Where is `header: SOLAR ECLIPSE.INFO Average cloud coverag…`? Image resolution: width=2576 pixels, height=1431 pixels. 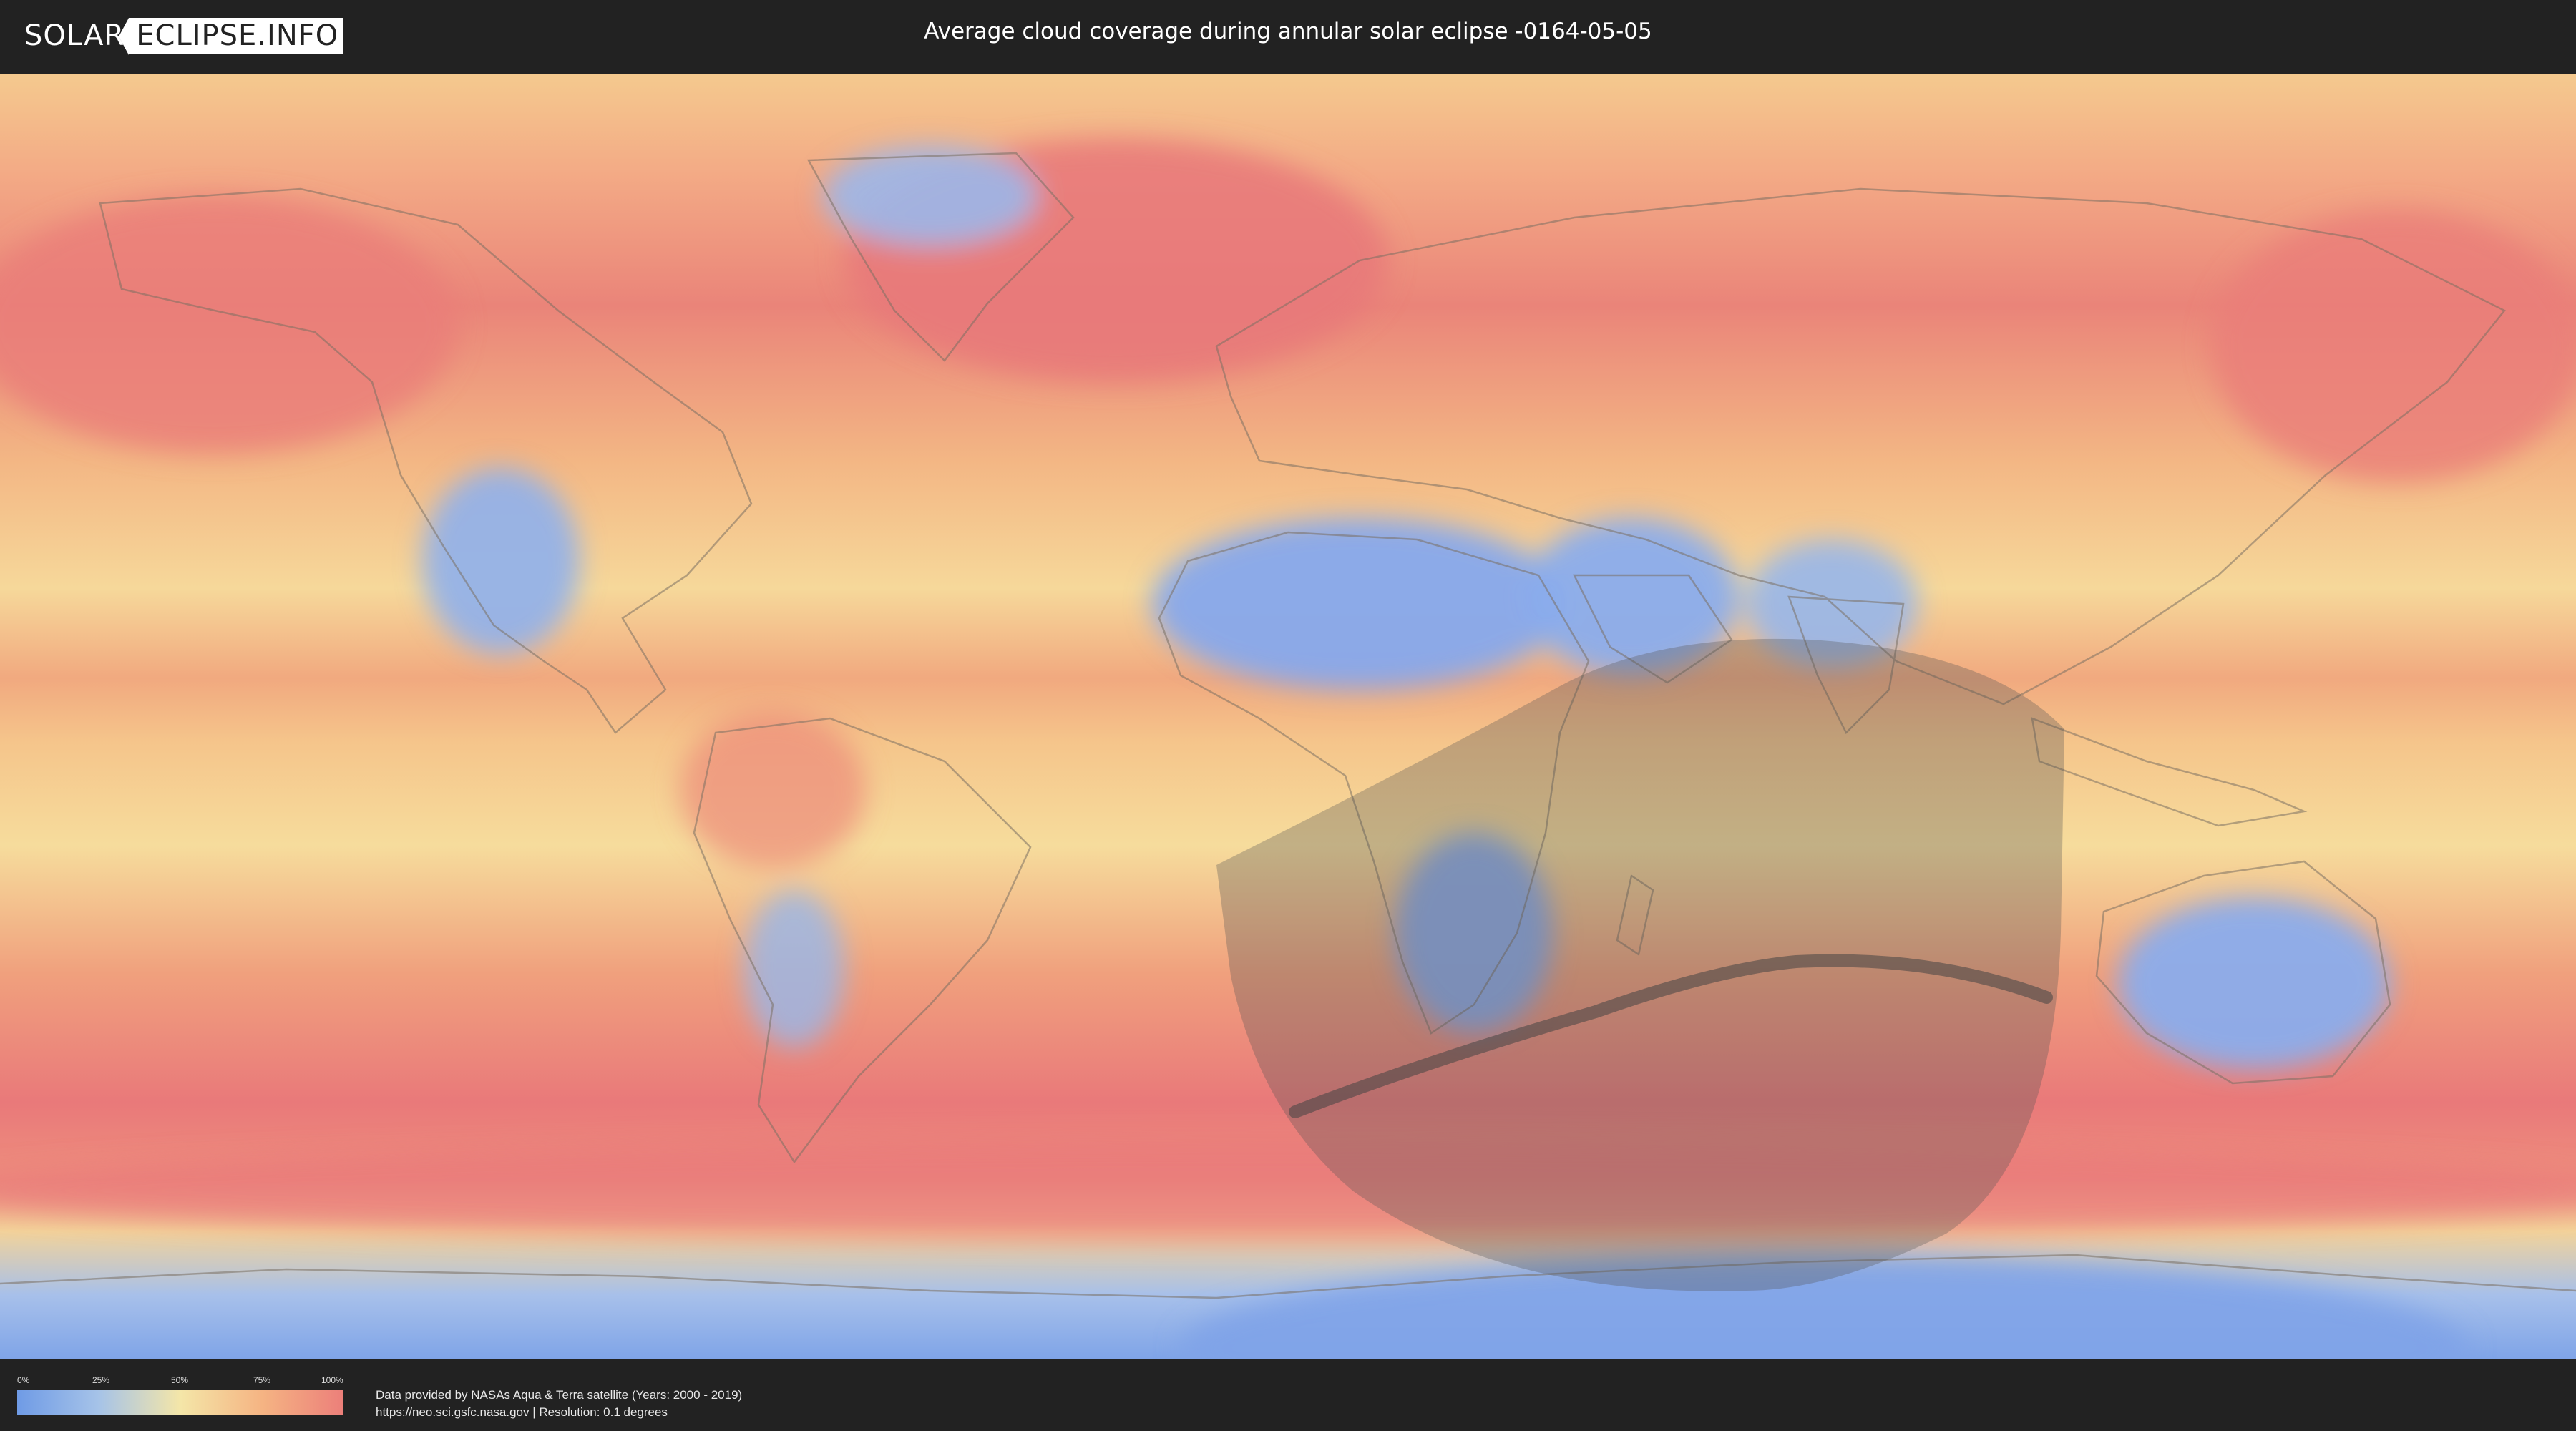 header: SOLAR ECLIPSE.INFO Average cloud coverag… is located at coordinates (1288, 36).